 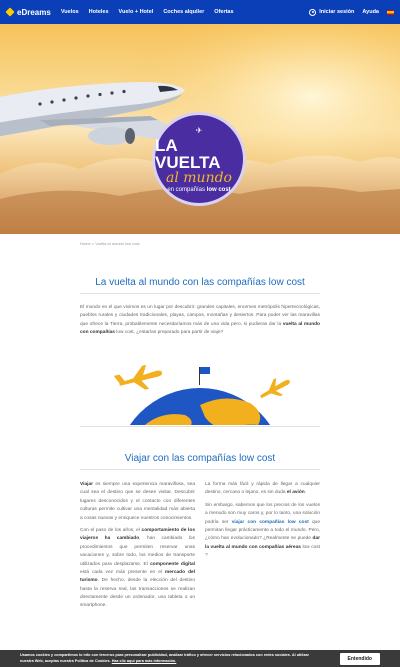 What do you see at coordinates (370, 12) in the screenshot?
I see `help-link: Ayuda` at bounding box center [370, 12].